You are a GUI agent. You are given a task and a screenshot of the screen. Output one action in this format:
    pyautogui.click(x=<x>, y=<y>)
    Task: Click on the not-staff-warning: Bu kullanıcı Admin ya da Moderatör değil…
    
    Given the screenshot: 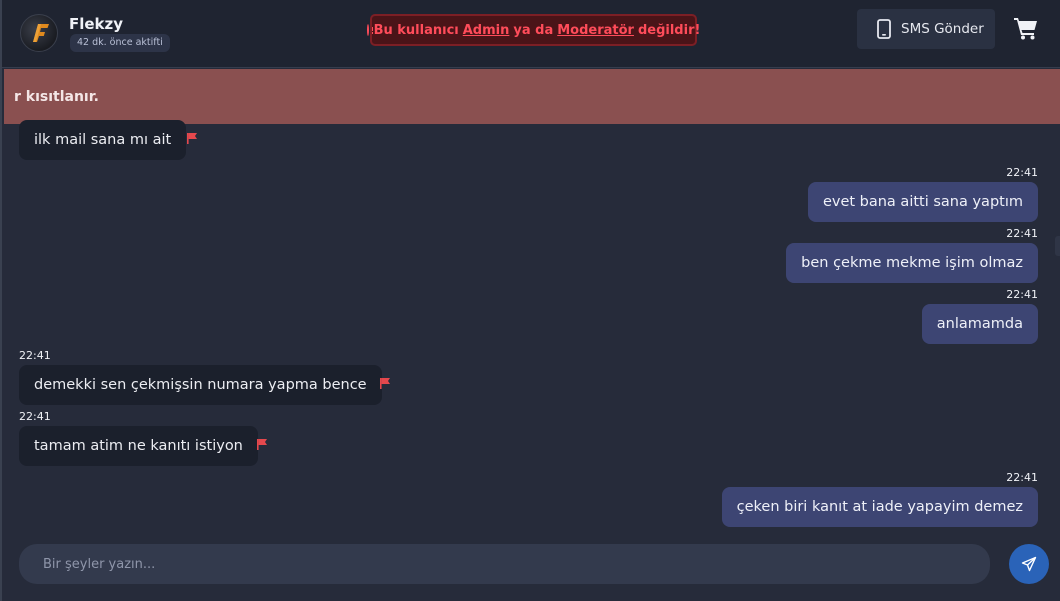 What is the action you would take?
    pyautogui.click(x=533, y=30)
    